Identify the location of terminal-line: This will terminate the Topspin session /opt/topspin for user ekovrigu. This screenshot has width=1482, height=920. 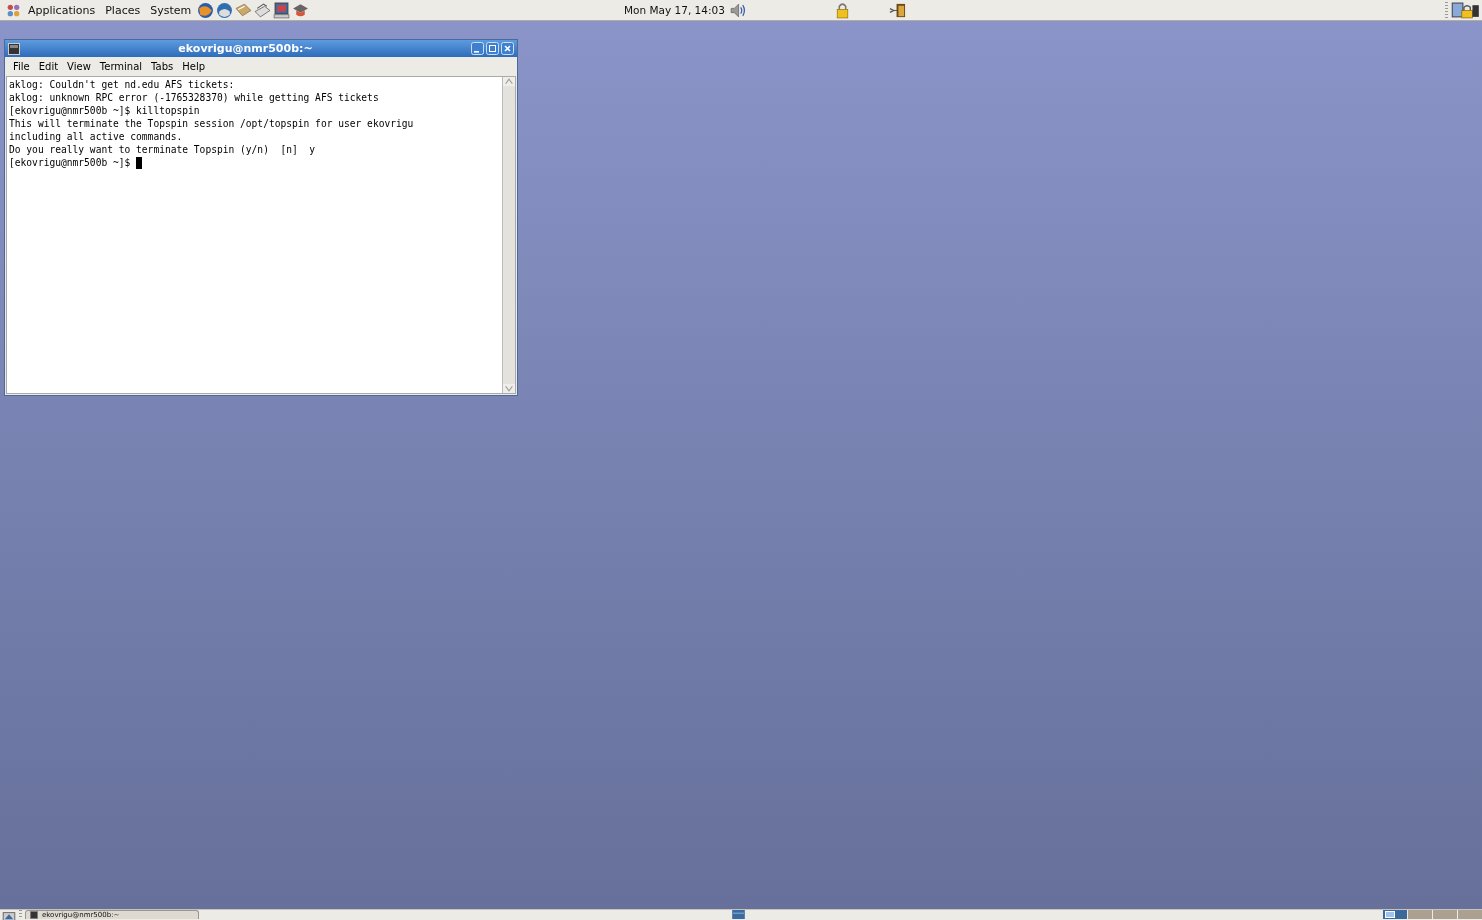
(211, 123).